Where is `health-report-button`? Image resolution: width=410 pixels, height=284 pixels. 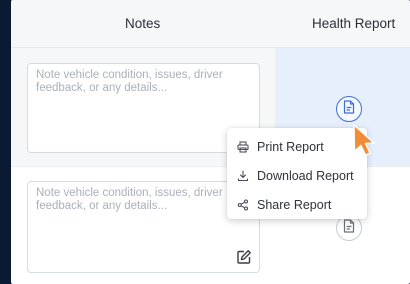 health-report-button is located at coordinates (349, 109).